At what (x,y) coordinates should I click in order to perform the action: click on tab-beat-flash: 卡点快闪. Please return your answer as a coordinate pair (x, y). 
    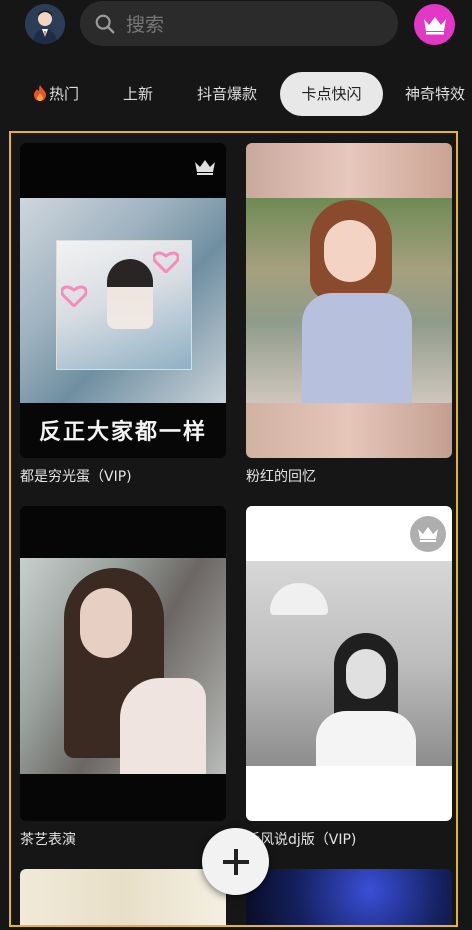
    Looking at the image, I should click on (331, 94).